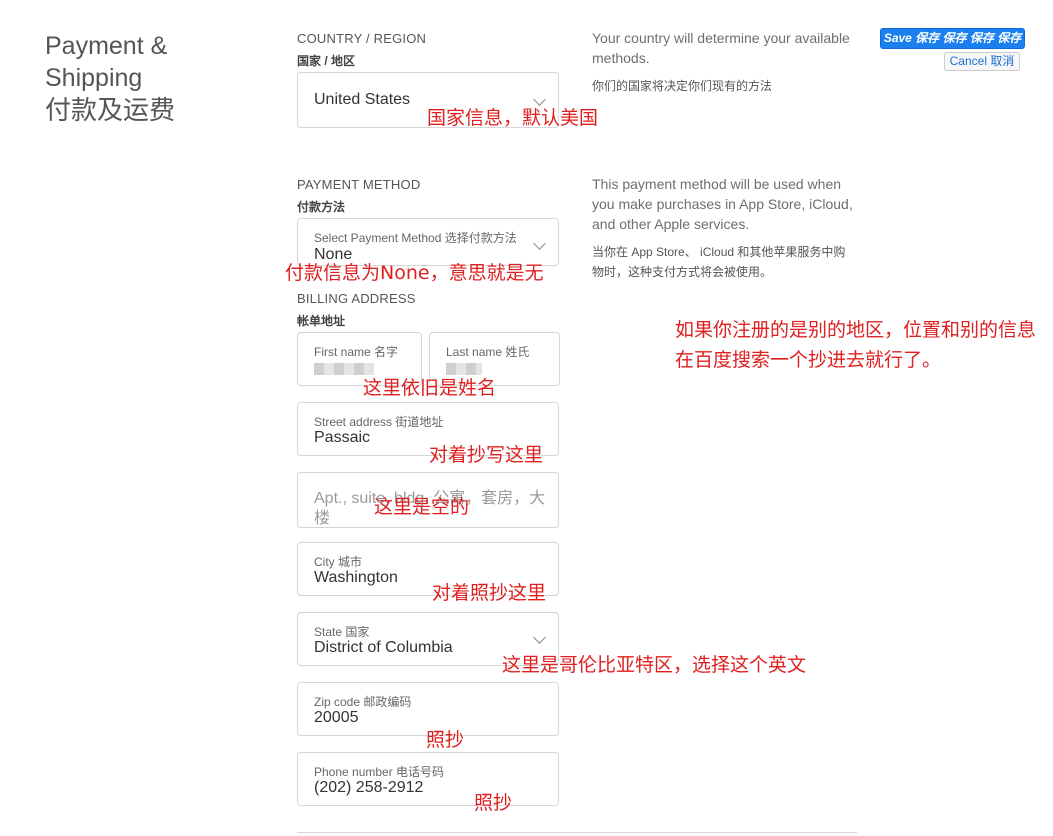  What do you see at coordinates (106, 62) in the screenshot?
I see `page-title-en: Payment & Shipping` at bounding box center [106, 62].